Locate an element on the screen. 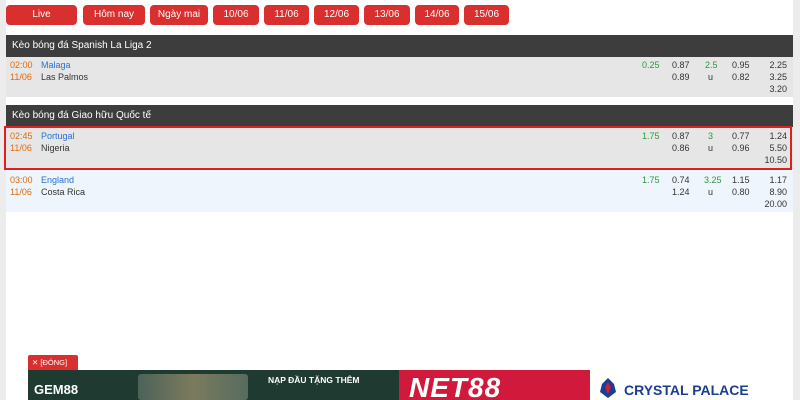 The height and width of the screenshot is (400, 800). tab-date-1106: 11/06 is located at coordinates (286, 15).